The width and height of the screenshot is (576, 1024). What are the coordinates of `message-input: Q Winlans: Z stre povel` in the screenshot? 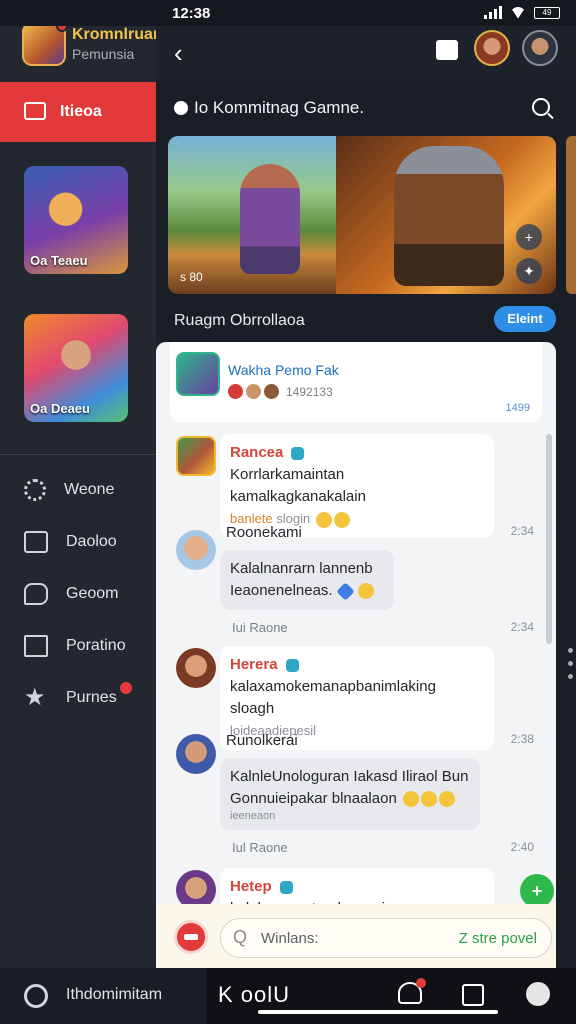 It's located at (386, 938).